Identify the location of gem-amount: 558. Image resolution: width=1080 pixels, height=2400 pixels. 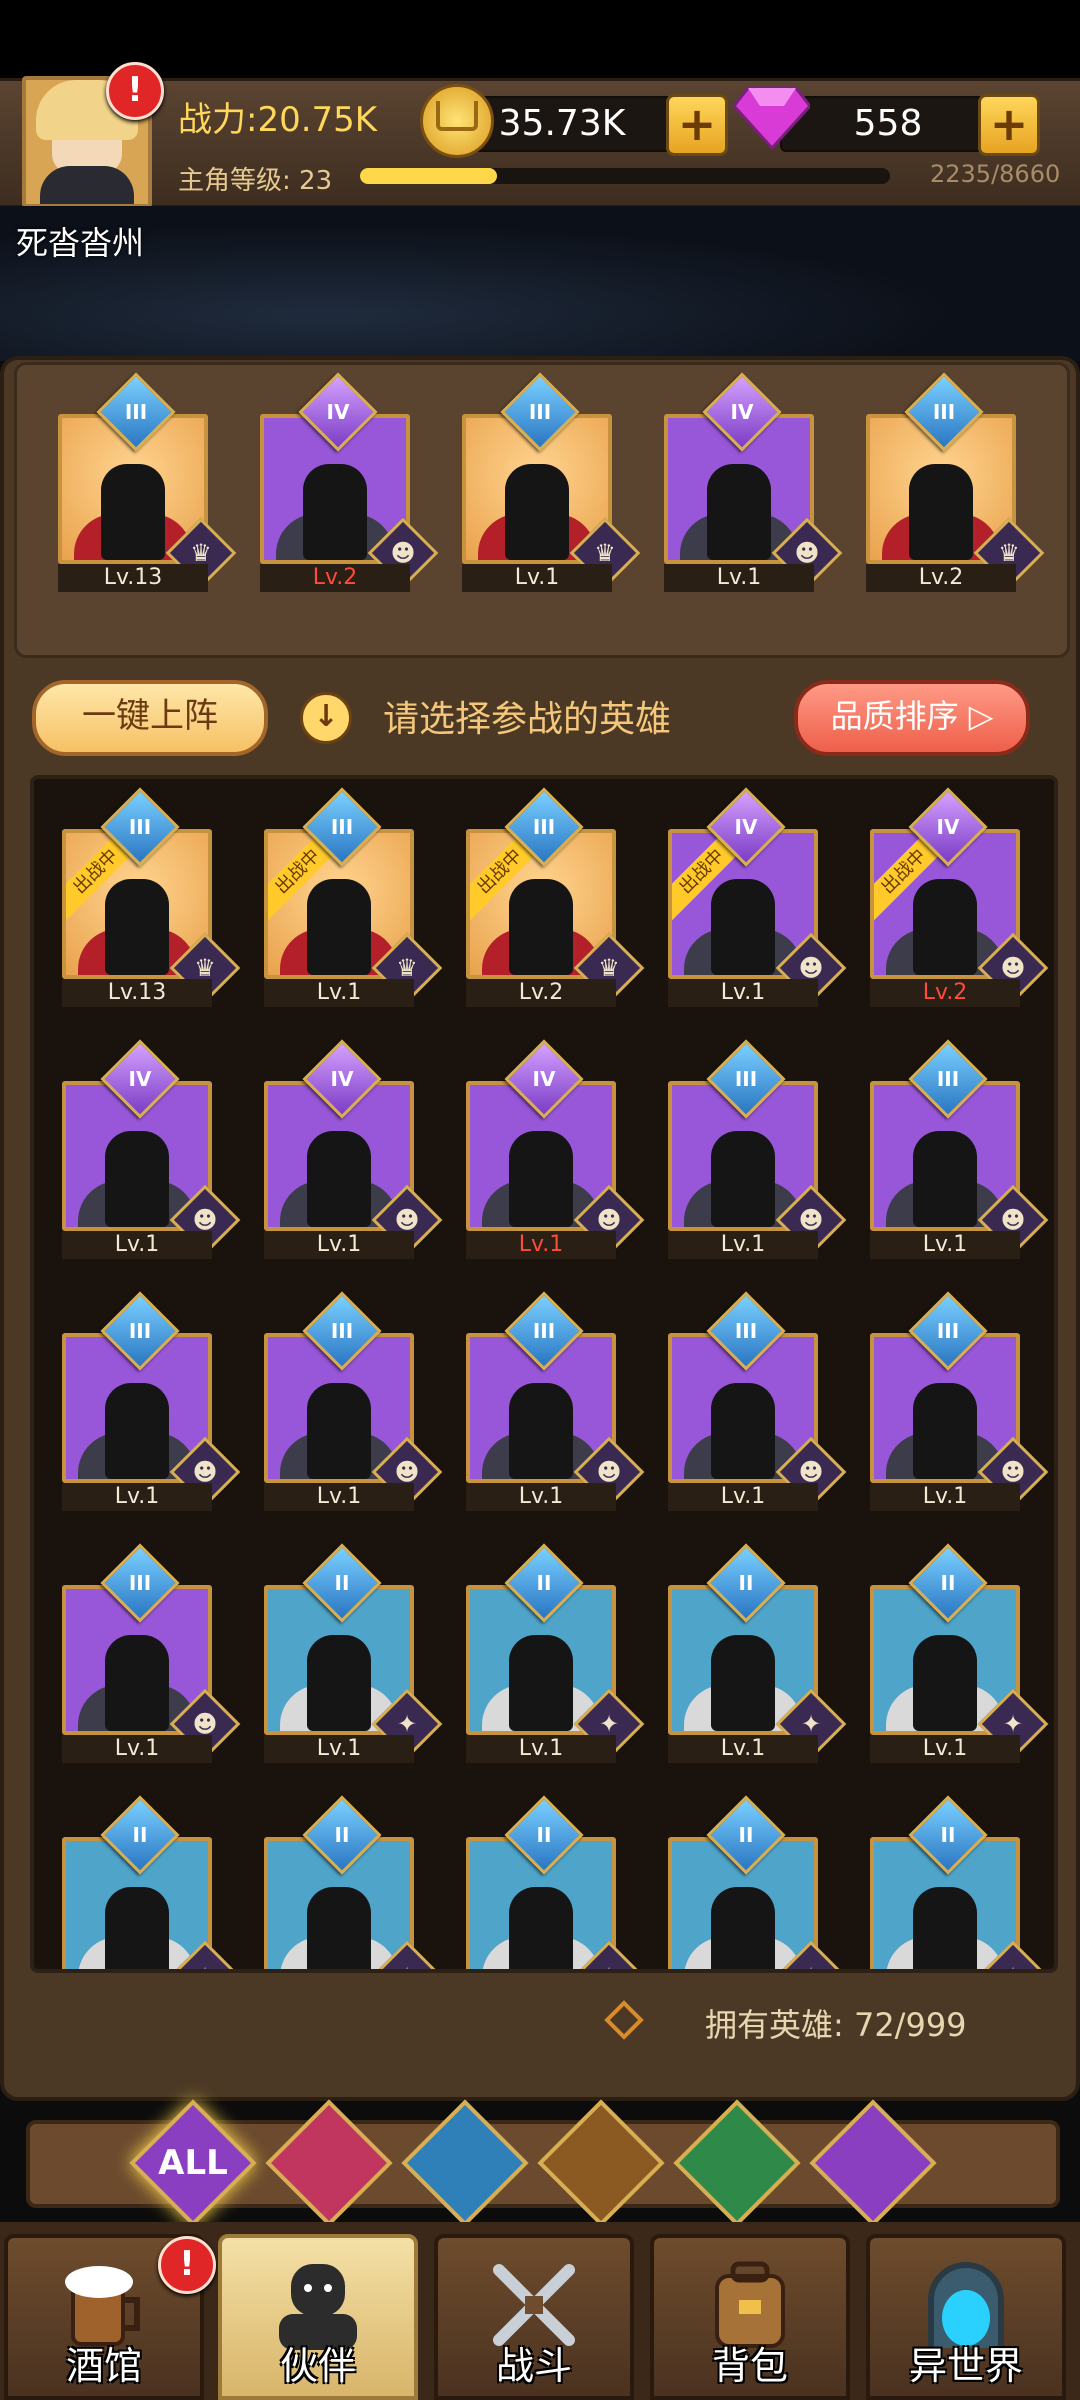
(888, 123).